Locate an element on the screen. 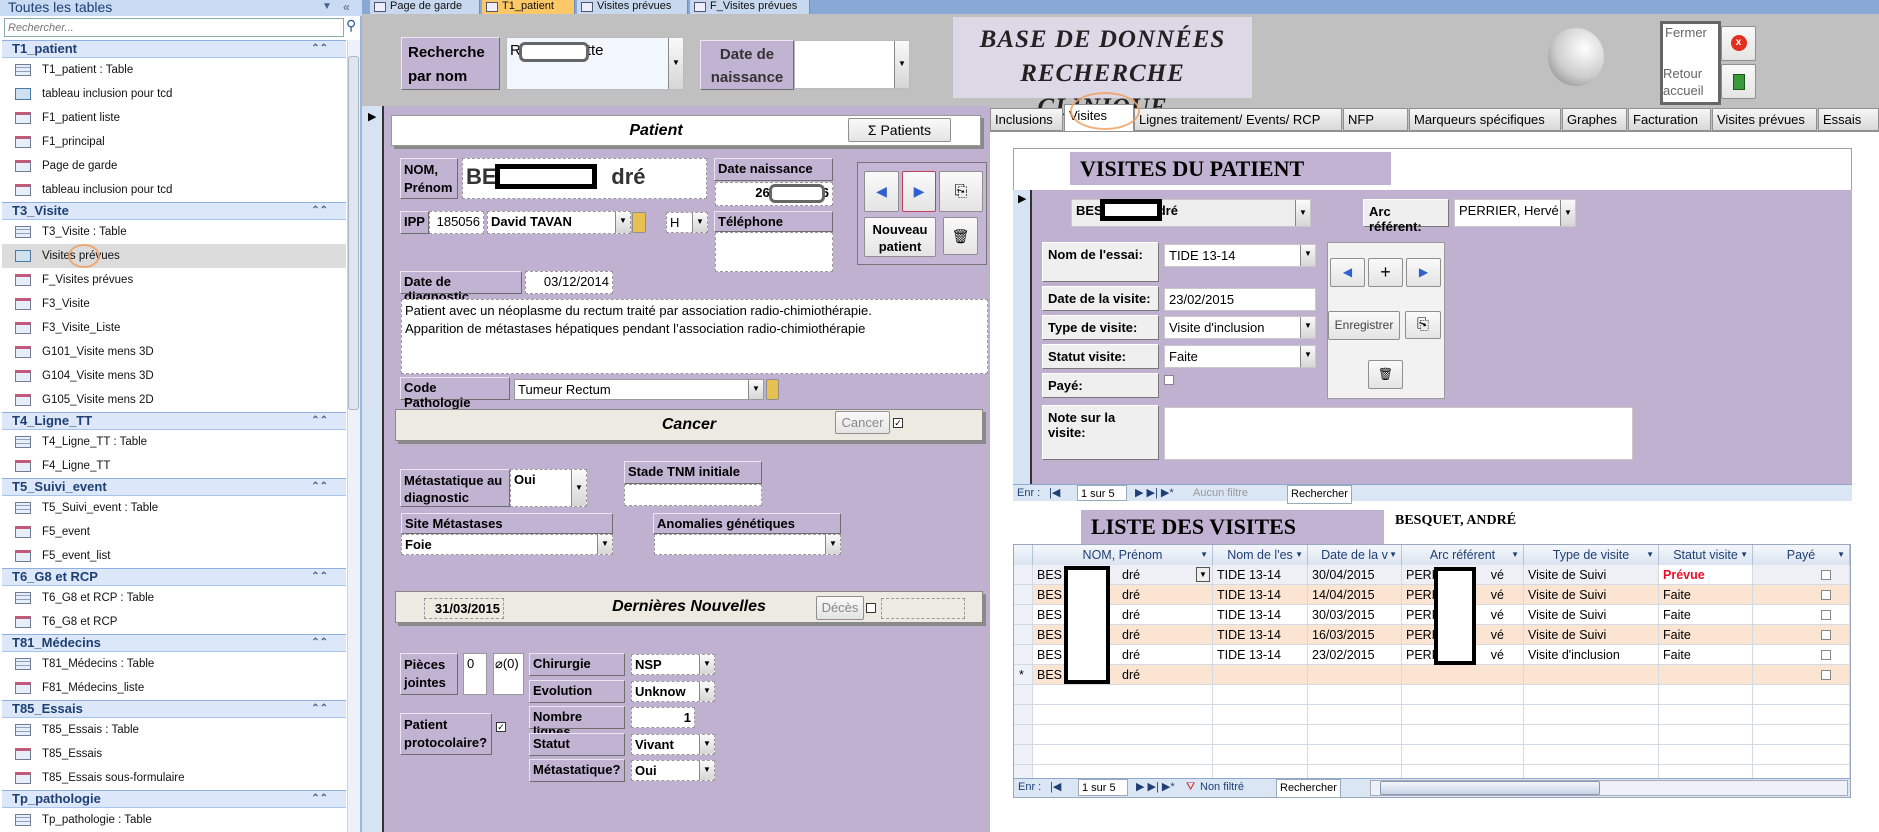 This screenshot has width=1879, height=832. sidebar-item: F1_patient liste is located at coordinates (174, 118).